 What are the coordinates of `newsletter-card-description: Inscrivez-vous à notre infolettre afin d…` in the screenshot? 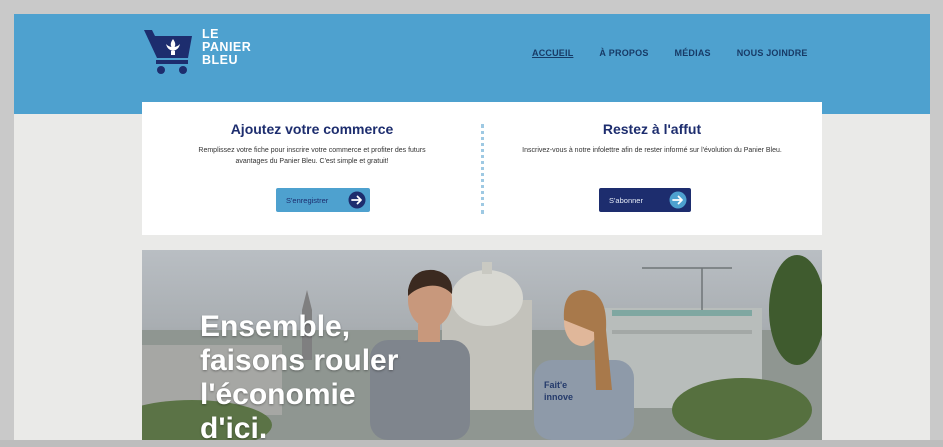 It's located at (652, 150).